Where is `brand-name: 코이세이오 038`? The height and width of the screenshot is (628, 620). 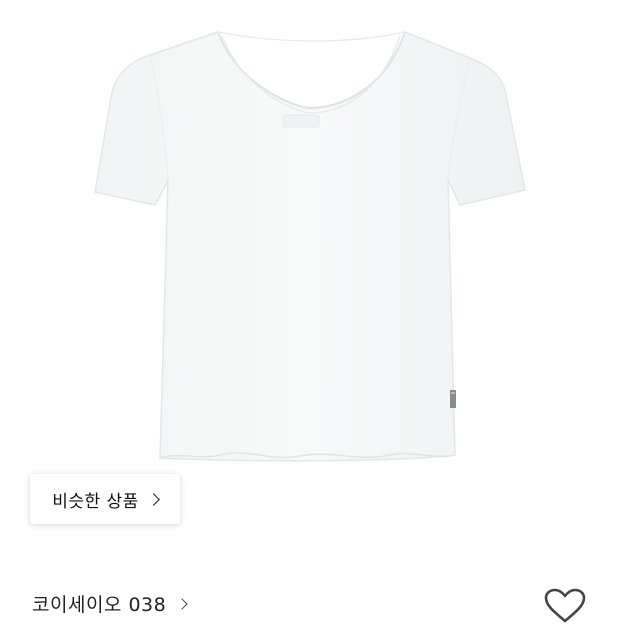 brand-name: 코이세이오 038 is located at coordinates (99, 605).